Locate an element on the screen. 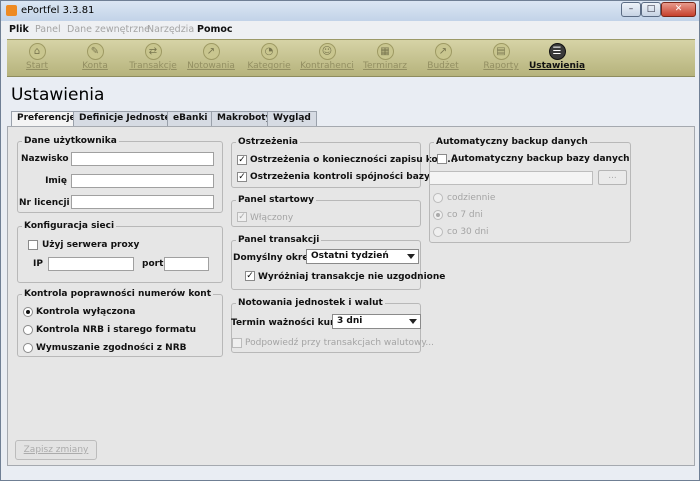 This screenshot has height=481, width=700. radio-daily is located at coordinates (438, 198).